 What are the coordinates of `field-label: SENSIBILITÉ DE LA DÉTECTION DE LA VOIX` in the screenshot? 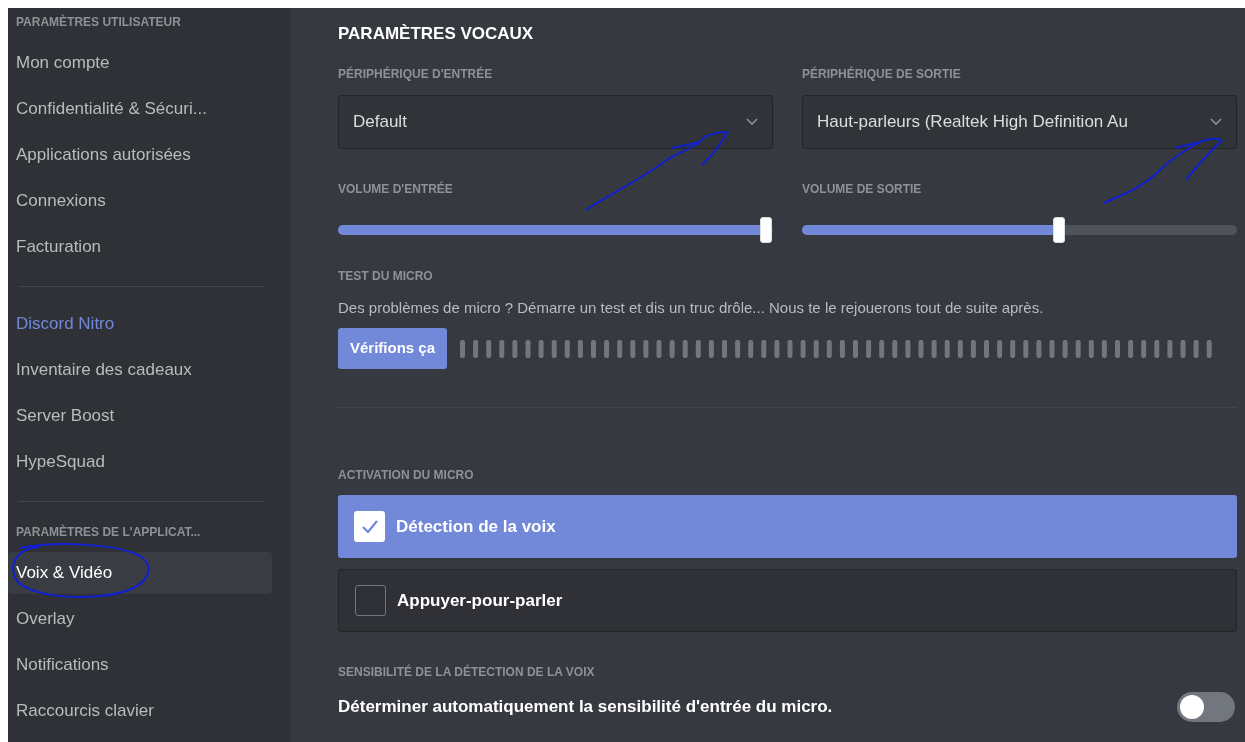 It's located at (467, 672).